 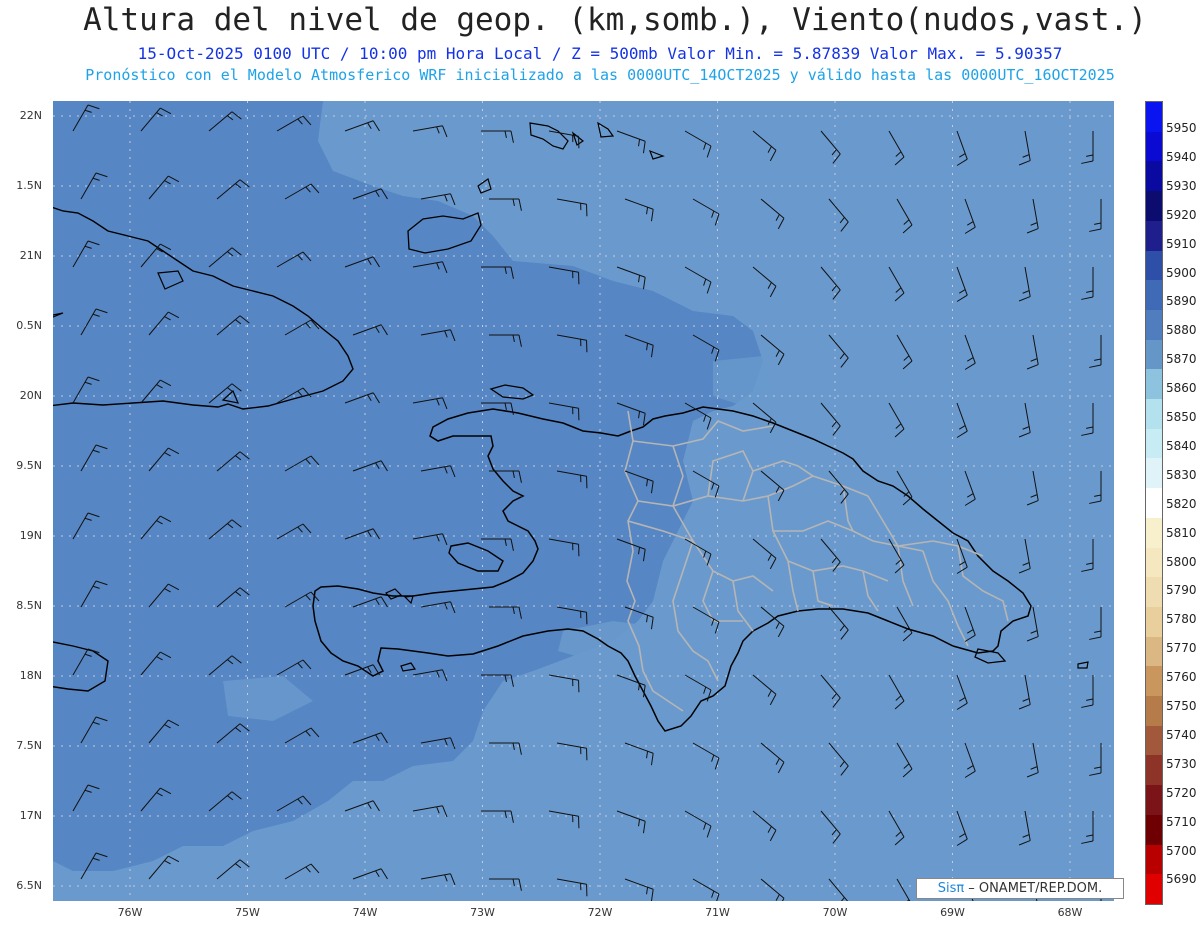 I want to click on latitude-label: 6.5N, so click(x=29, y=885).